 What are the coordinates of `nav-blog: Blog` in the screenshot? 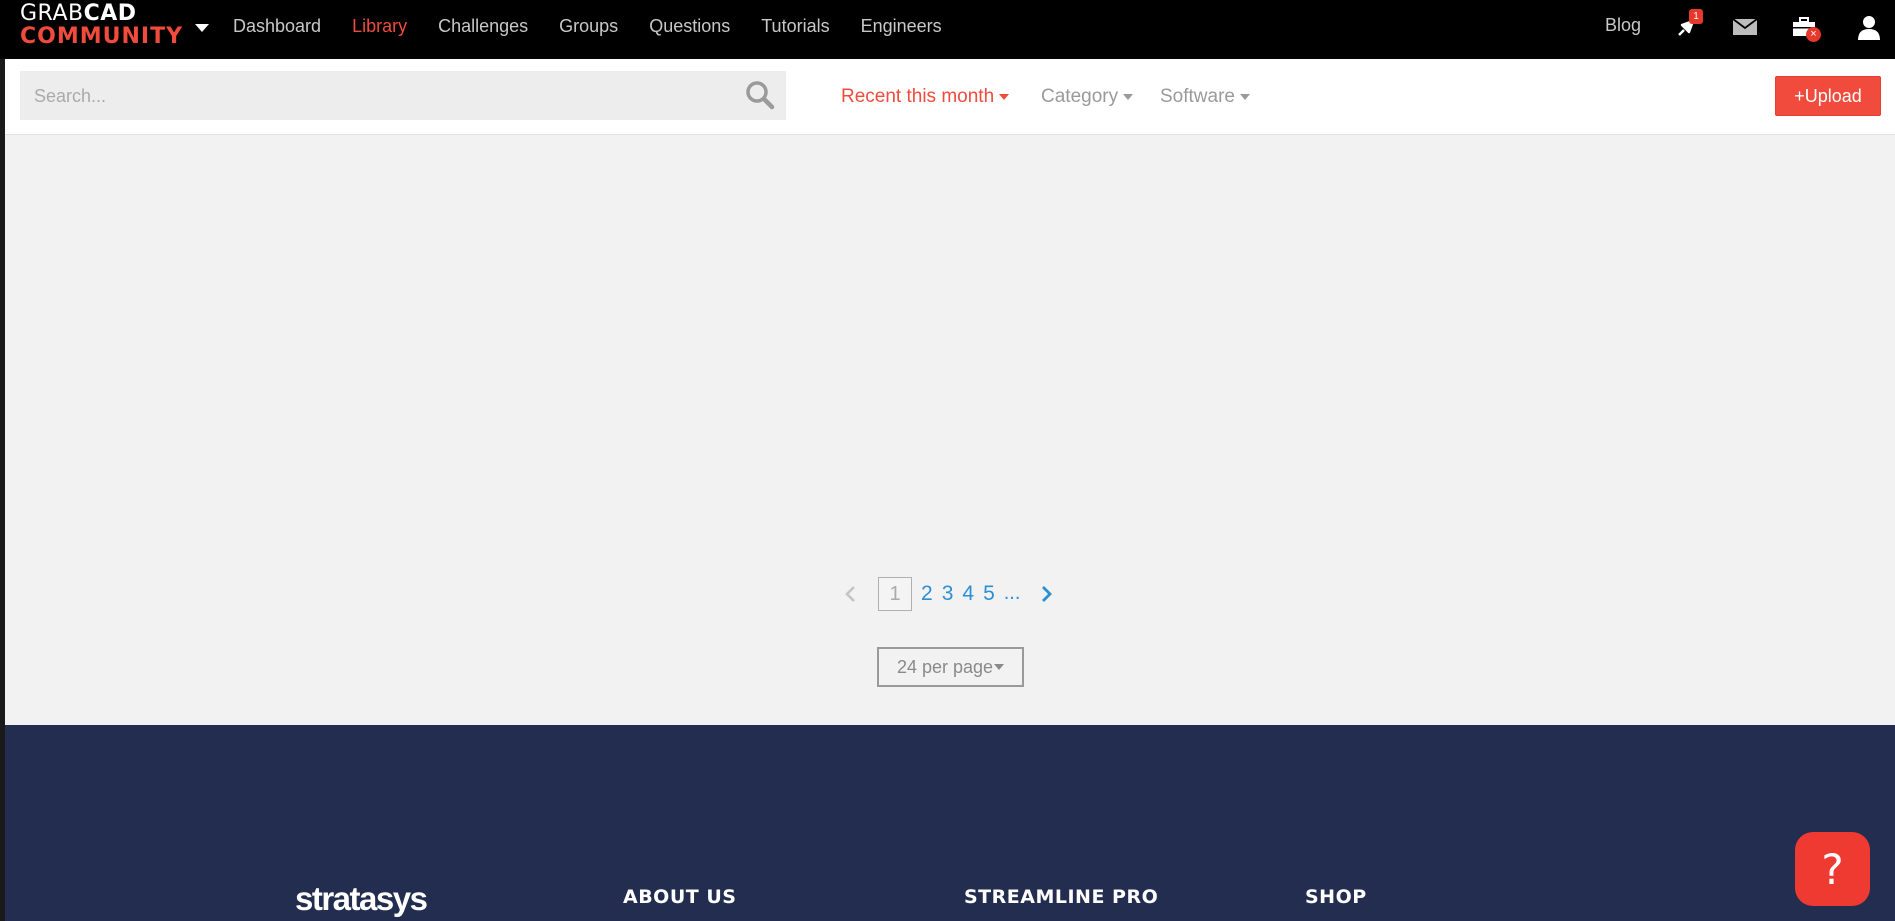 It's located at (1623, 25).